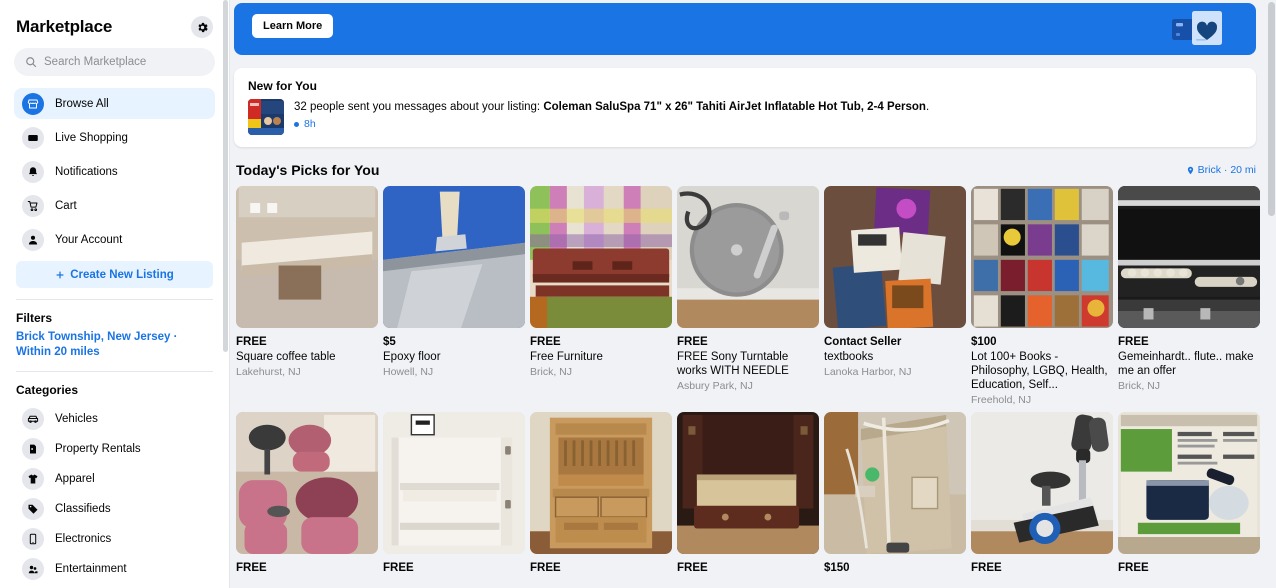 This screenshot has width=1276, height=588. I want to click on search-bar, so click(114, 62).